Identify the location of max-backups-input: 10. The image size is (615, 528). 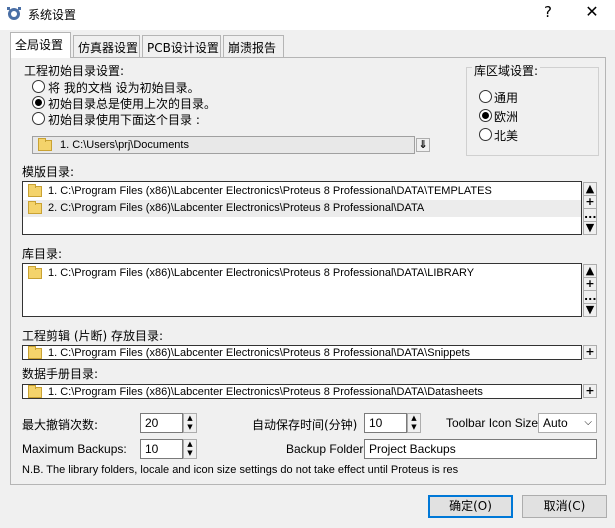
(161, 449).